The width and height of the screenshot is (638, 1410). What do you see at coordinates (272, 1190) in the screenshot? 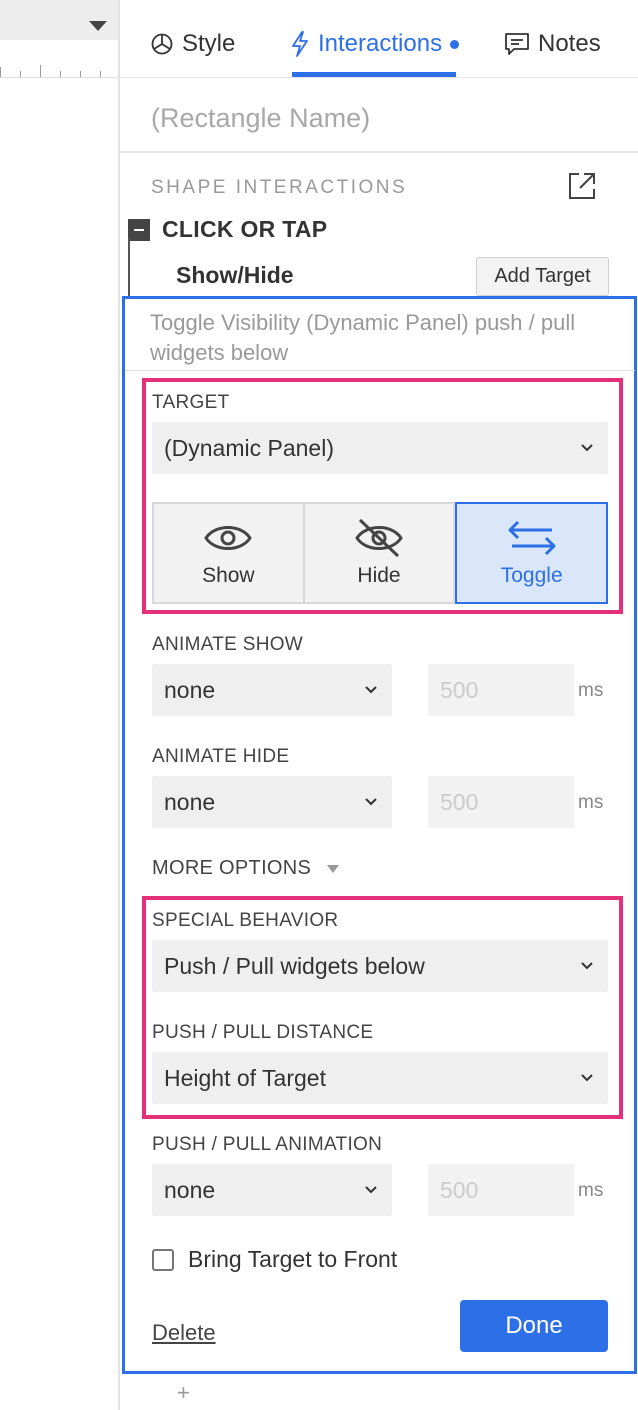
I see `push-pull-animation-select: none` at bounding box center [272, 1190].